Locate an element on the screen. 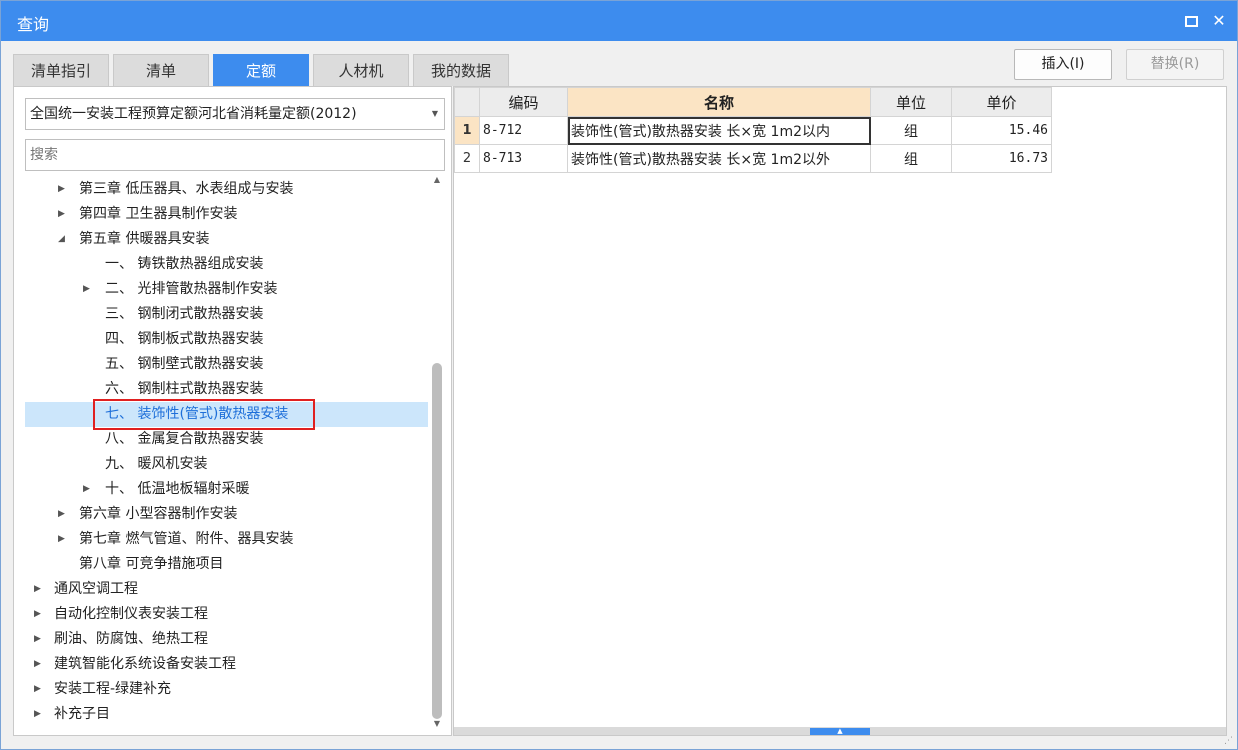  tree-item-chapter-7: ▶ 第七章 燃气管道、附件、器具安装 is located at coordinates (226, 539).